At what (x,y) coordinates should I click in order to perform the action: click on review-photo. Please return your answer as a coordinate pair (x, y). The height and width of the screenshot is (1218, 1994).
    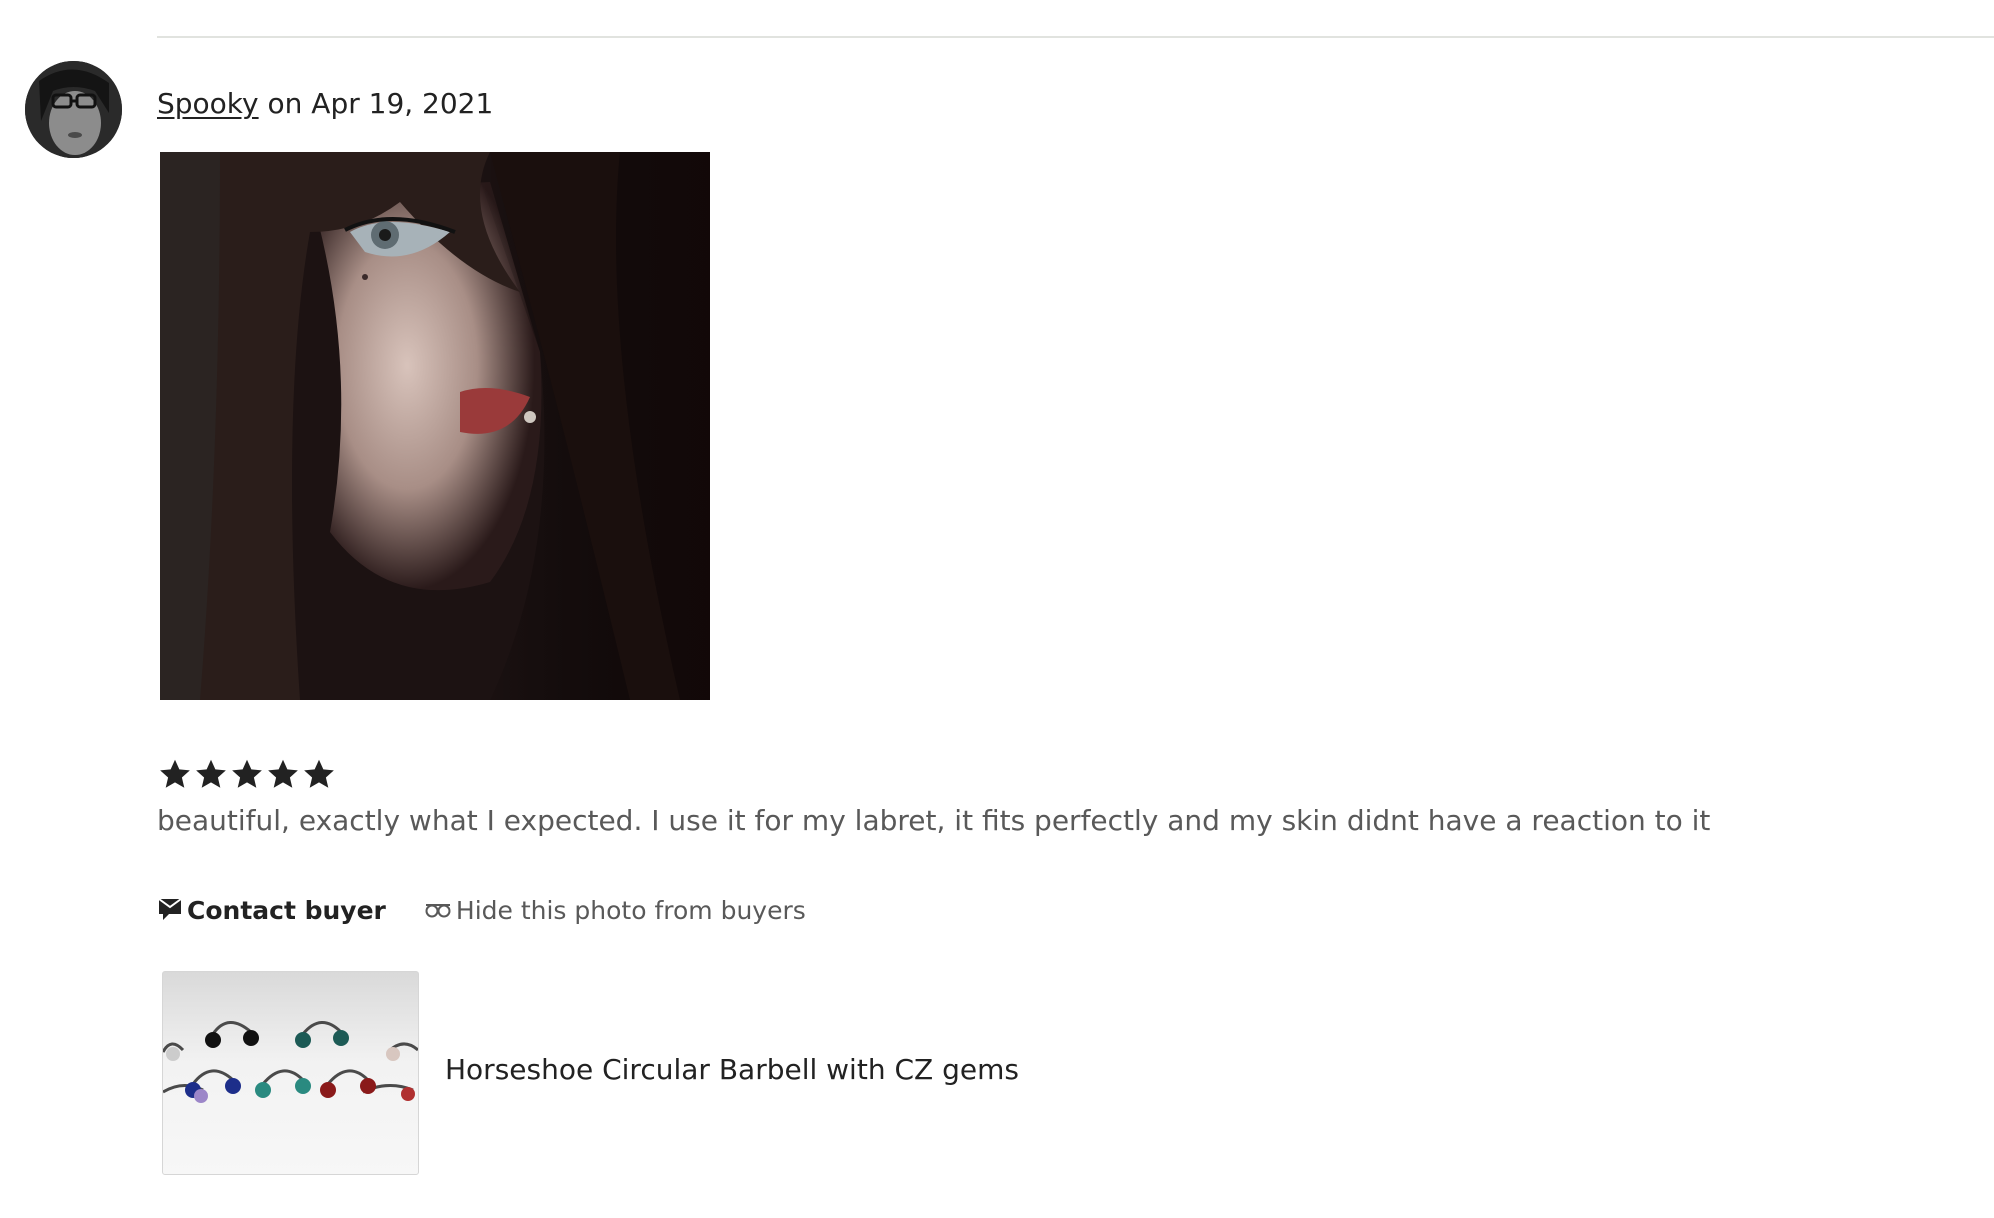
    Looking at the image, I should click on (435, 426).